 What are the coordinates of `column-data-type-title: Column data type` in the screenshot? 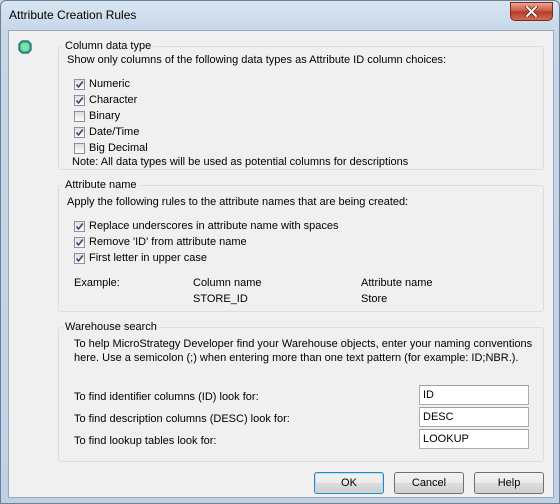 It's located at (108, 46).